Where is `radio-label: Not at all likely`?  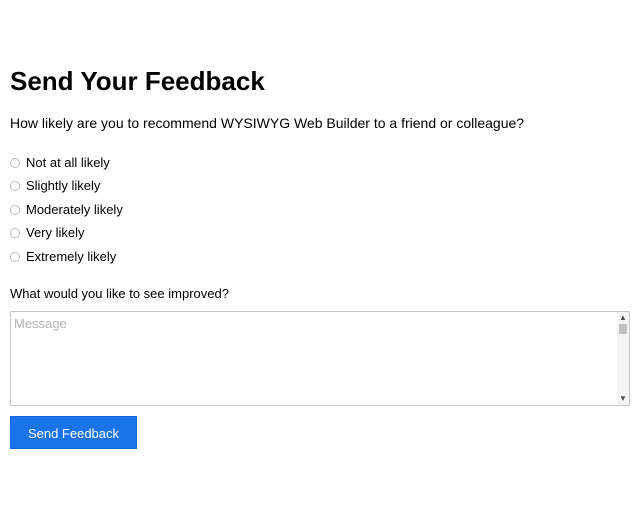 radio-label: Not at all likely is located at coordinates (68, 162).